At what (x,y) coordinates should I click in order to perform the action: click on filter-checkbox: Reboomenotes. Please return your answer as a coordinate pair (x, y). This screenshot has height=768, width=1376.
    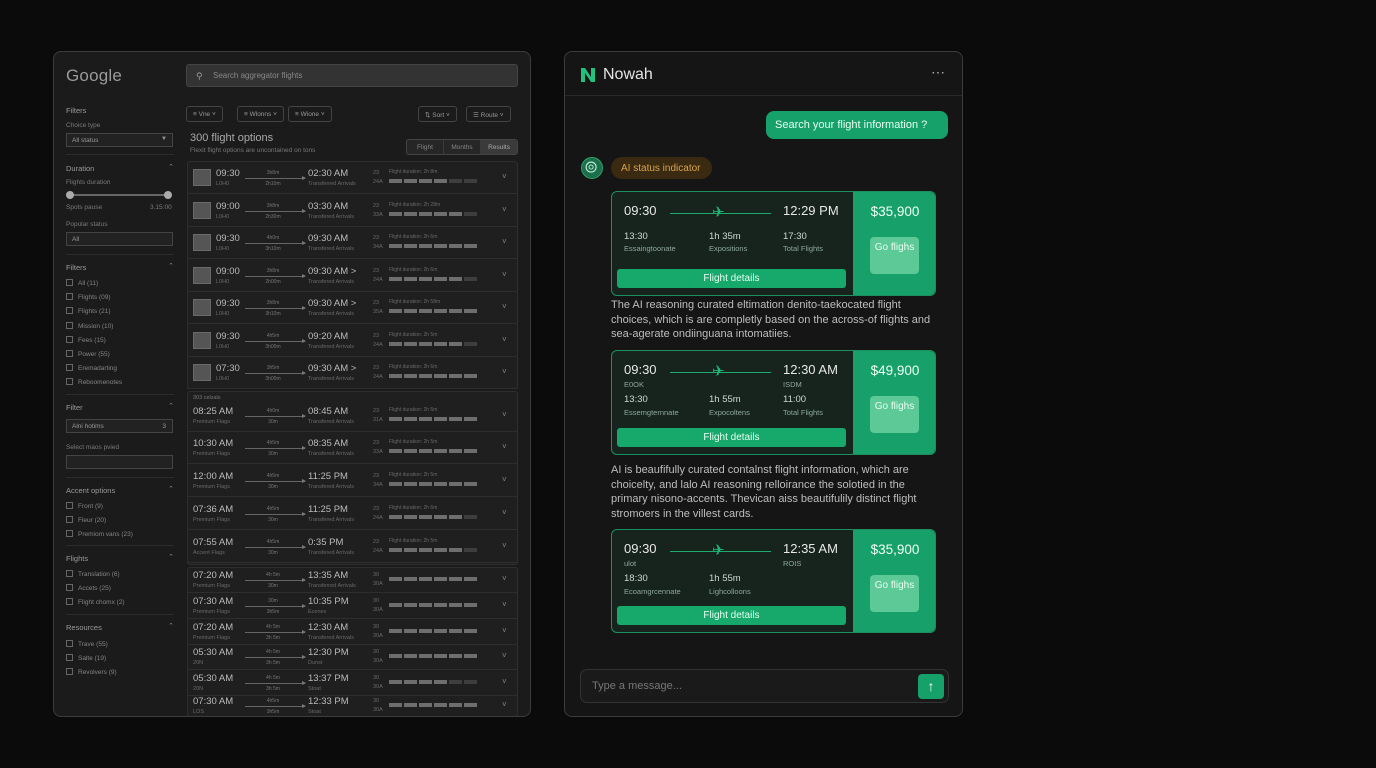
    Looking at the image, I should click on (94, 382).